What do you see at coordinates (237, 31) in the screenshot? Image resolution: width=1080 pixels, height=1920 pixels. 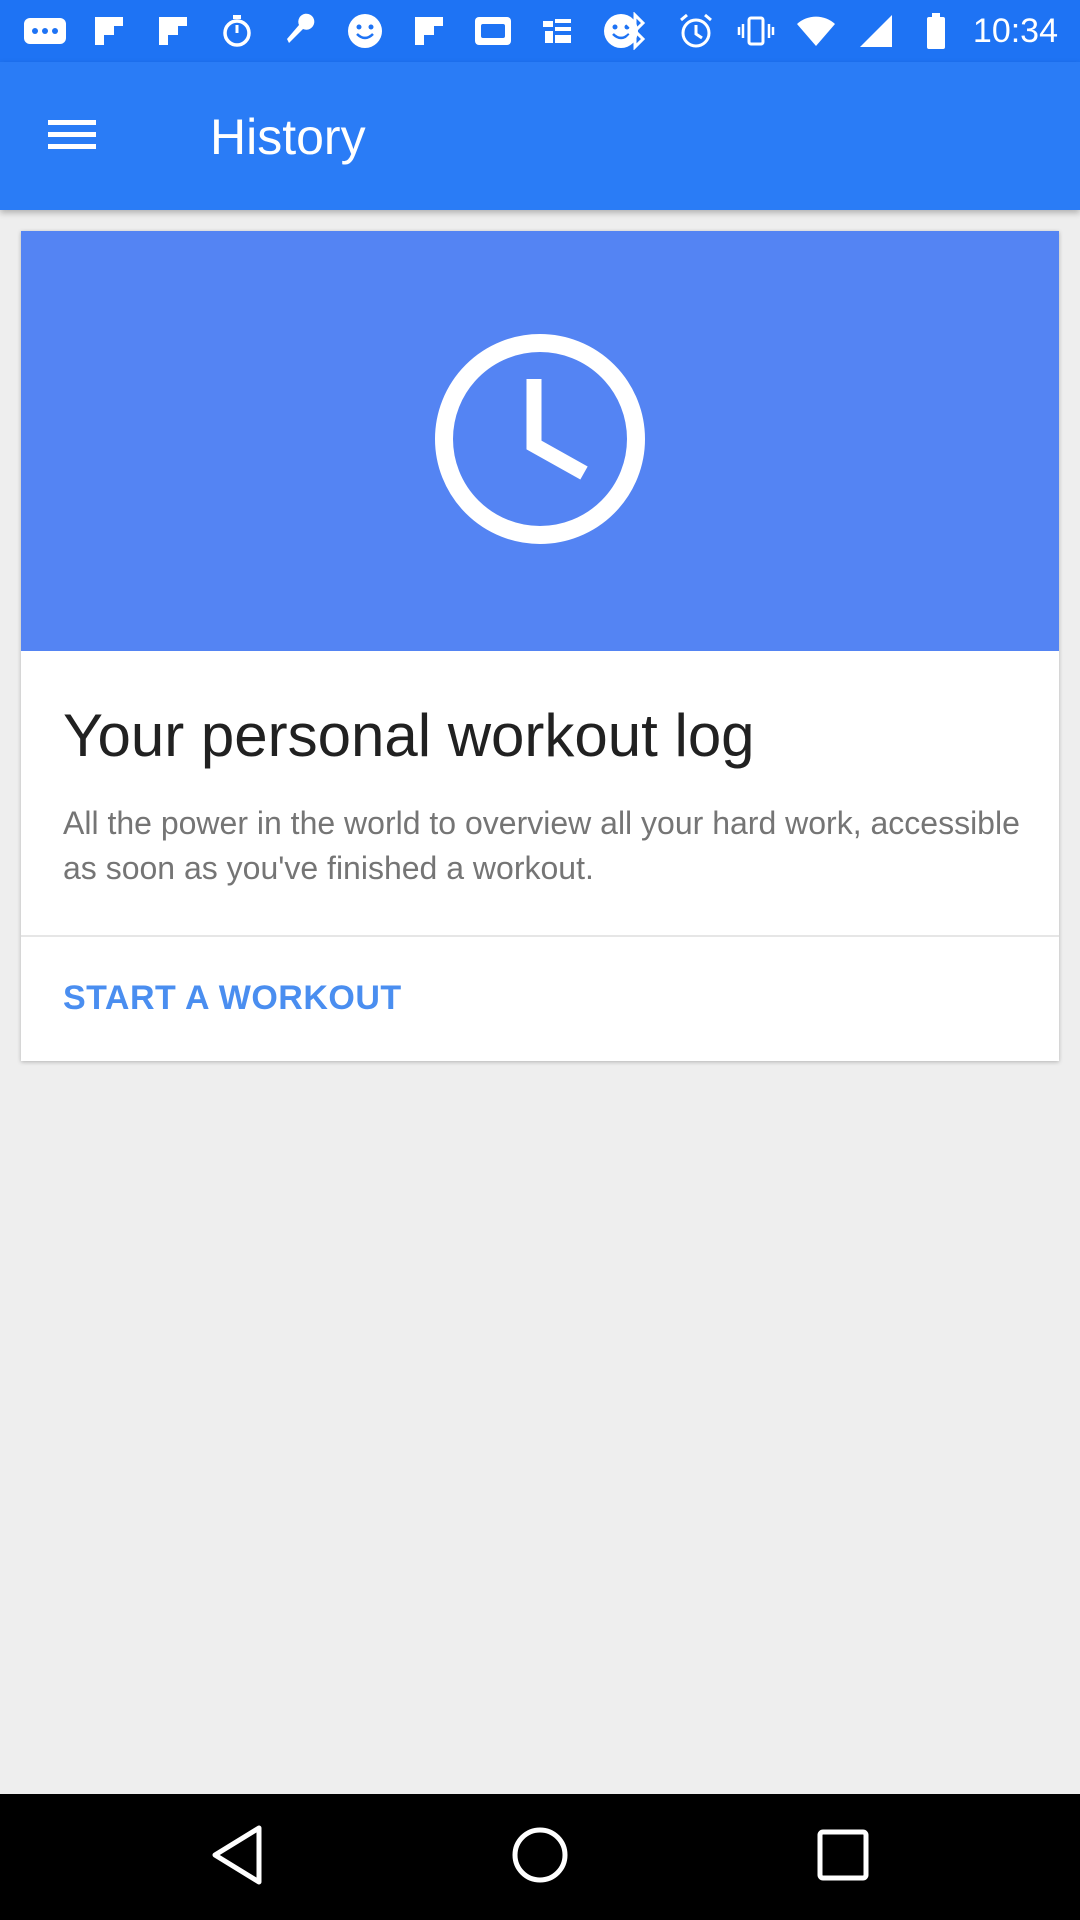 I see `stopwatch-icon` at bounding box center [237, 31].